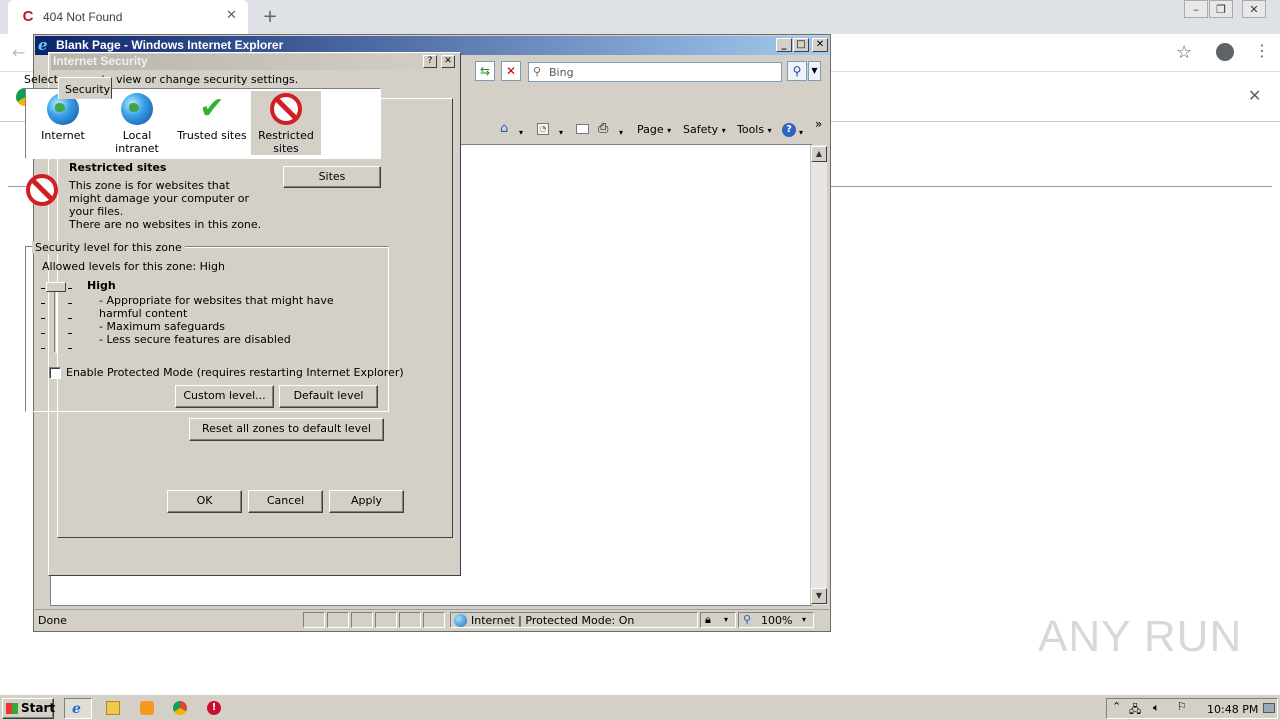 The width and height of the screenshot is (1280, 720). What do you see at coordinates (270, 16) in the screenshot?
I see `new-tab-icon: +` at bounding box center [270, 16].